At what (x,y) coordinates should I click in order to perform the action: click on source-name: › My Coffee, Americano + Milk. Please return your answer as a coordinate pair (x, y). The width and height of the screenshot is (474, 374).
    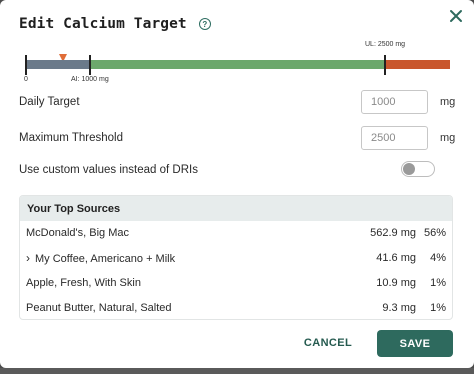
    Looking at the image, I should click on (100, 258).